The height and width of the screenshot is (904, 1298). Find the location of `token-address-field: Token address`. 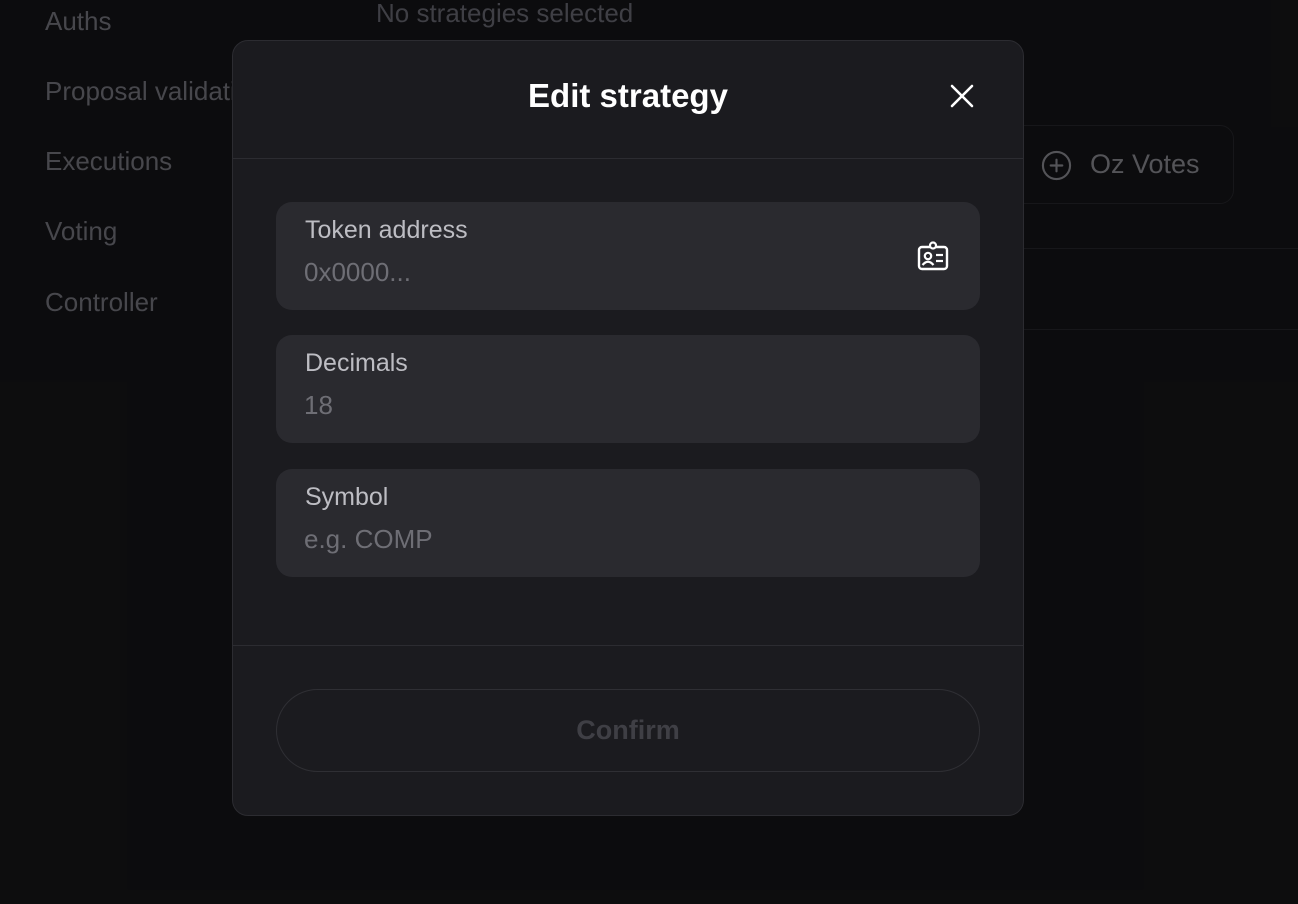

token-address-field: Token address is located at coordinates (628, 256).